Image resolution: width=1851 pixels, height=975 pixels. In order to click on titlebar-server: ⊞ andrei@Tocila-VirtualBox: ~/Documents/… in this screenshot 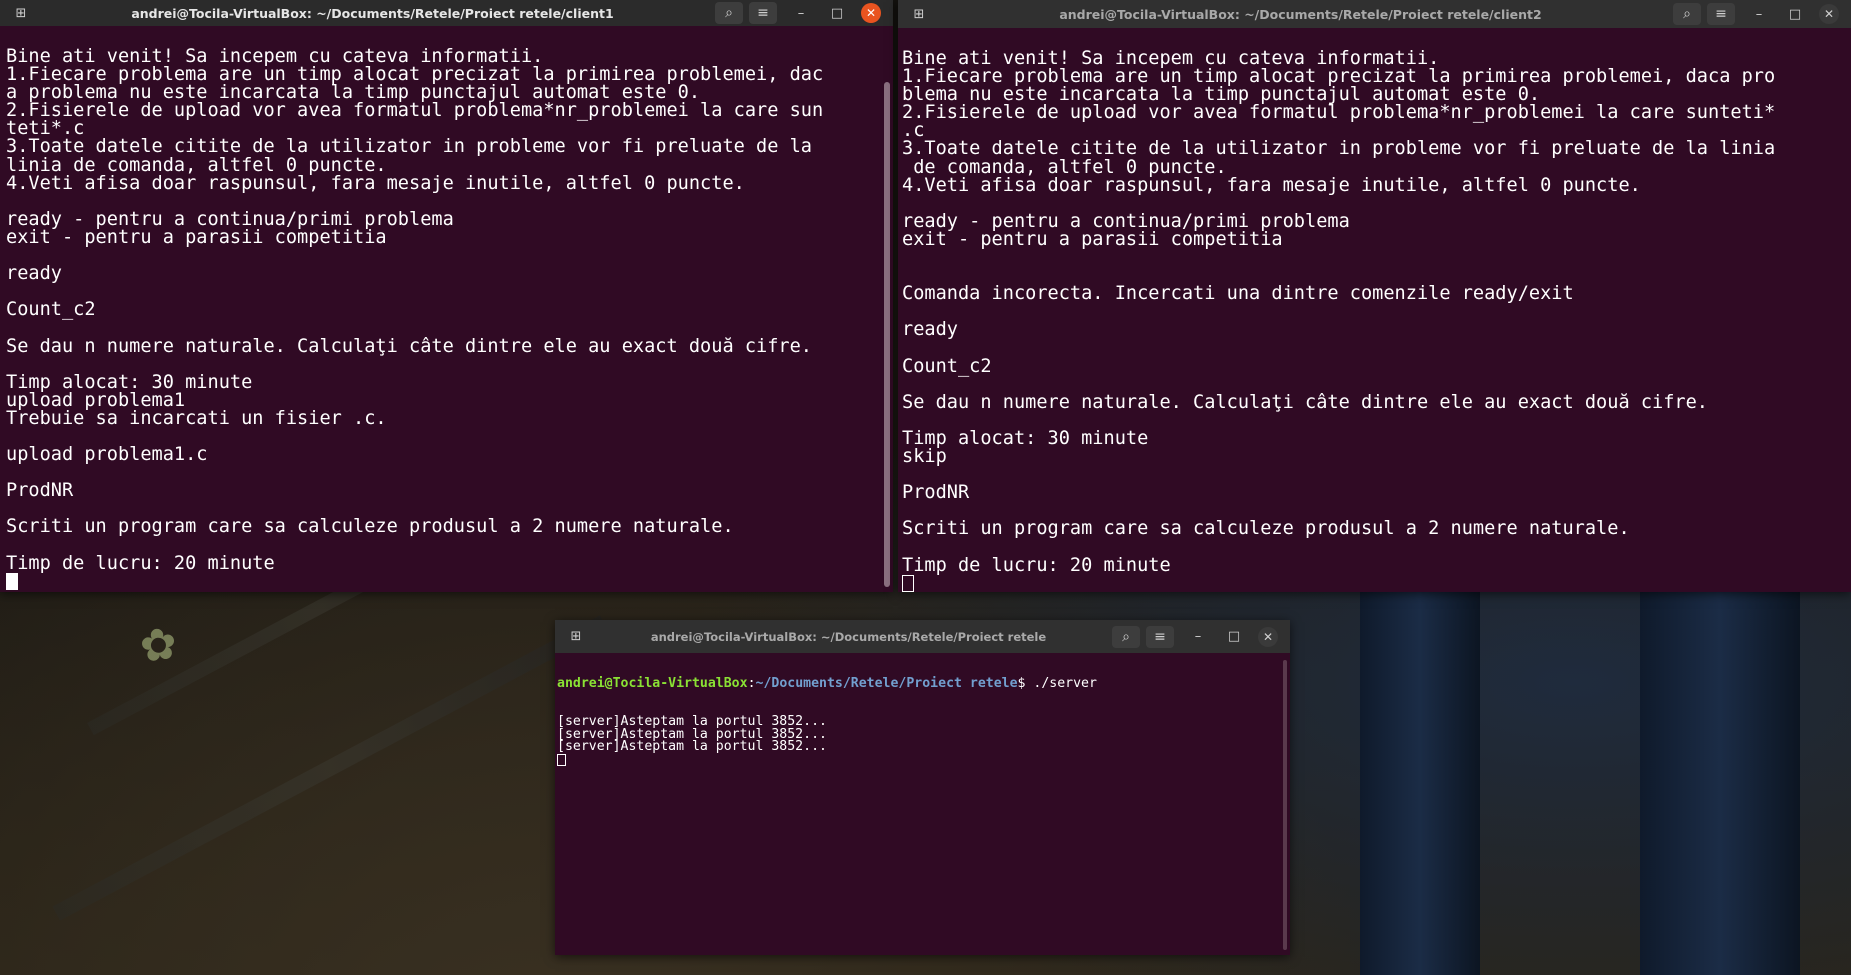, I will do `click(922, 636)`.